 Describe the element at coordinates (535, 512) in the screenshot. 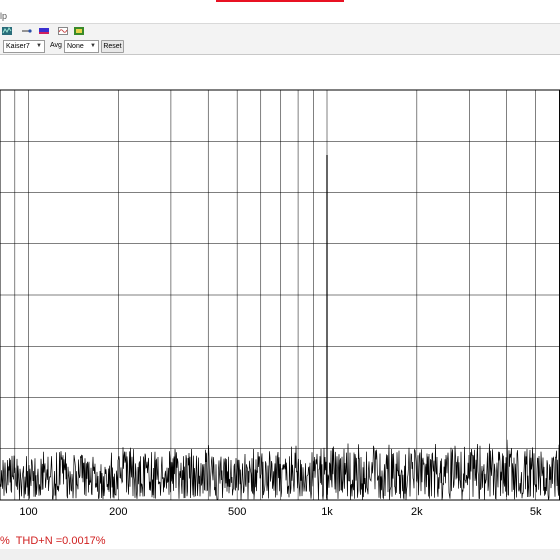

I see `x-tick-label: 5k` at that location.